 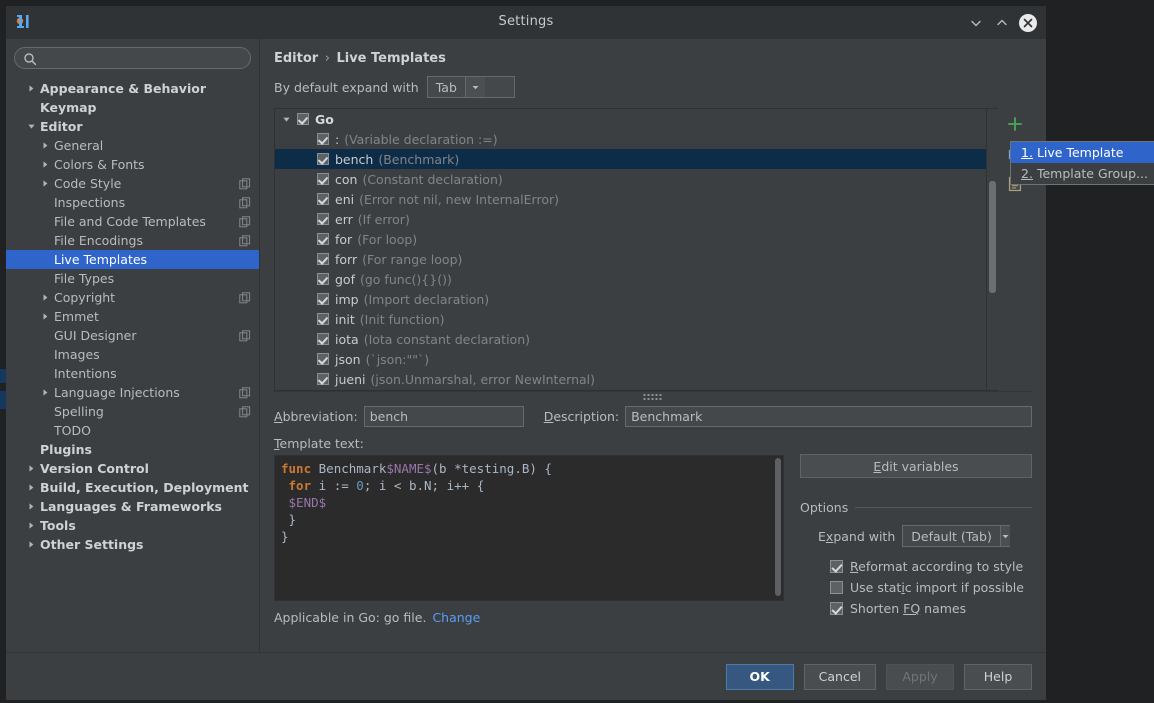 What do you see at coordinates (132, 259) in the screenshot?
I see `sidebar-item-live-templates: Live Templates` at bounding box center [132, 259].